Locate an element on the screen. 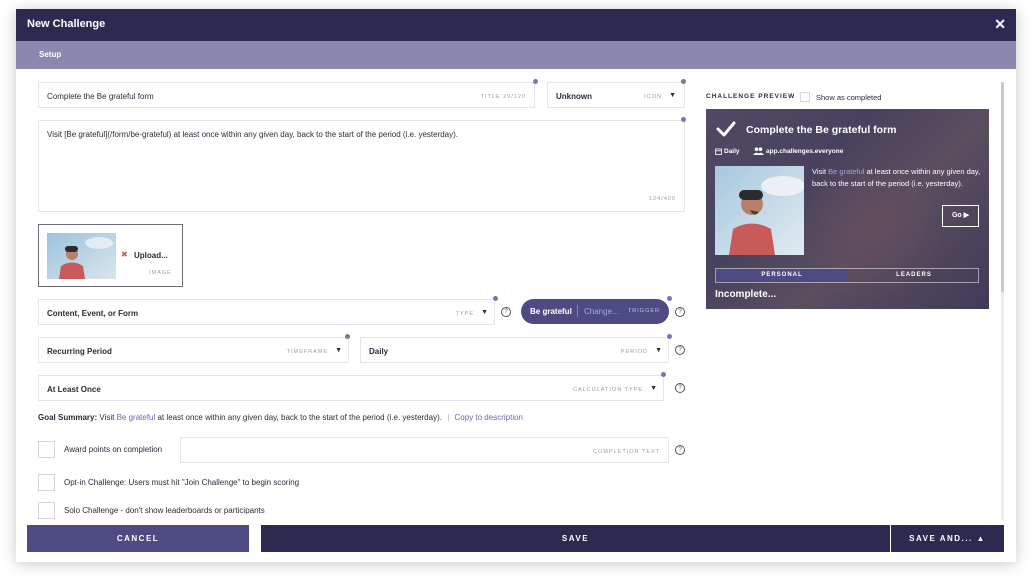  title-value: Complete the Be grateful form is located at coordinates (100, 96).